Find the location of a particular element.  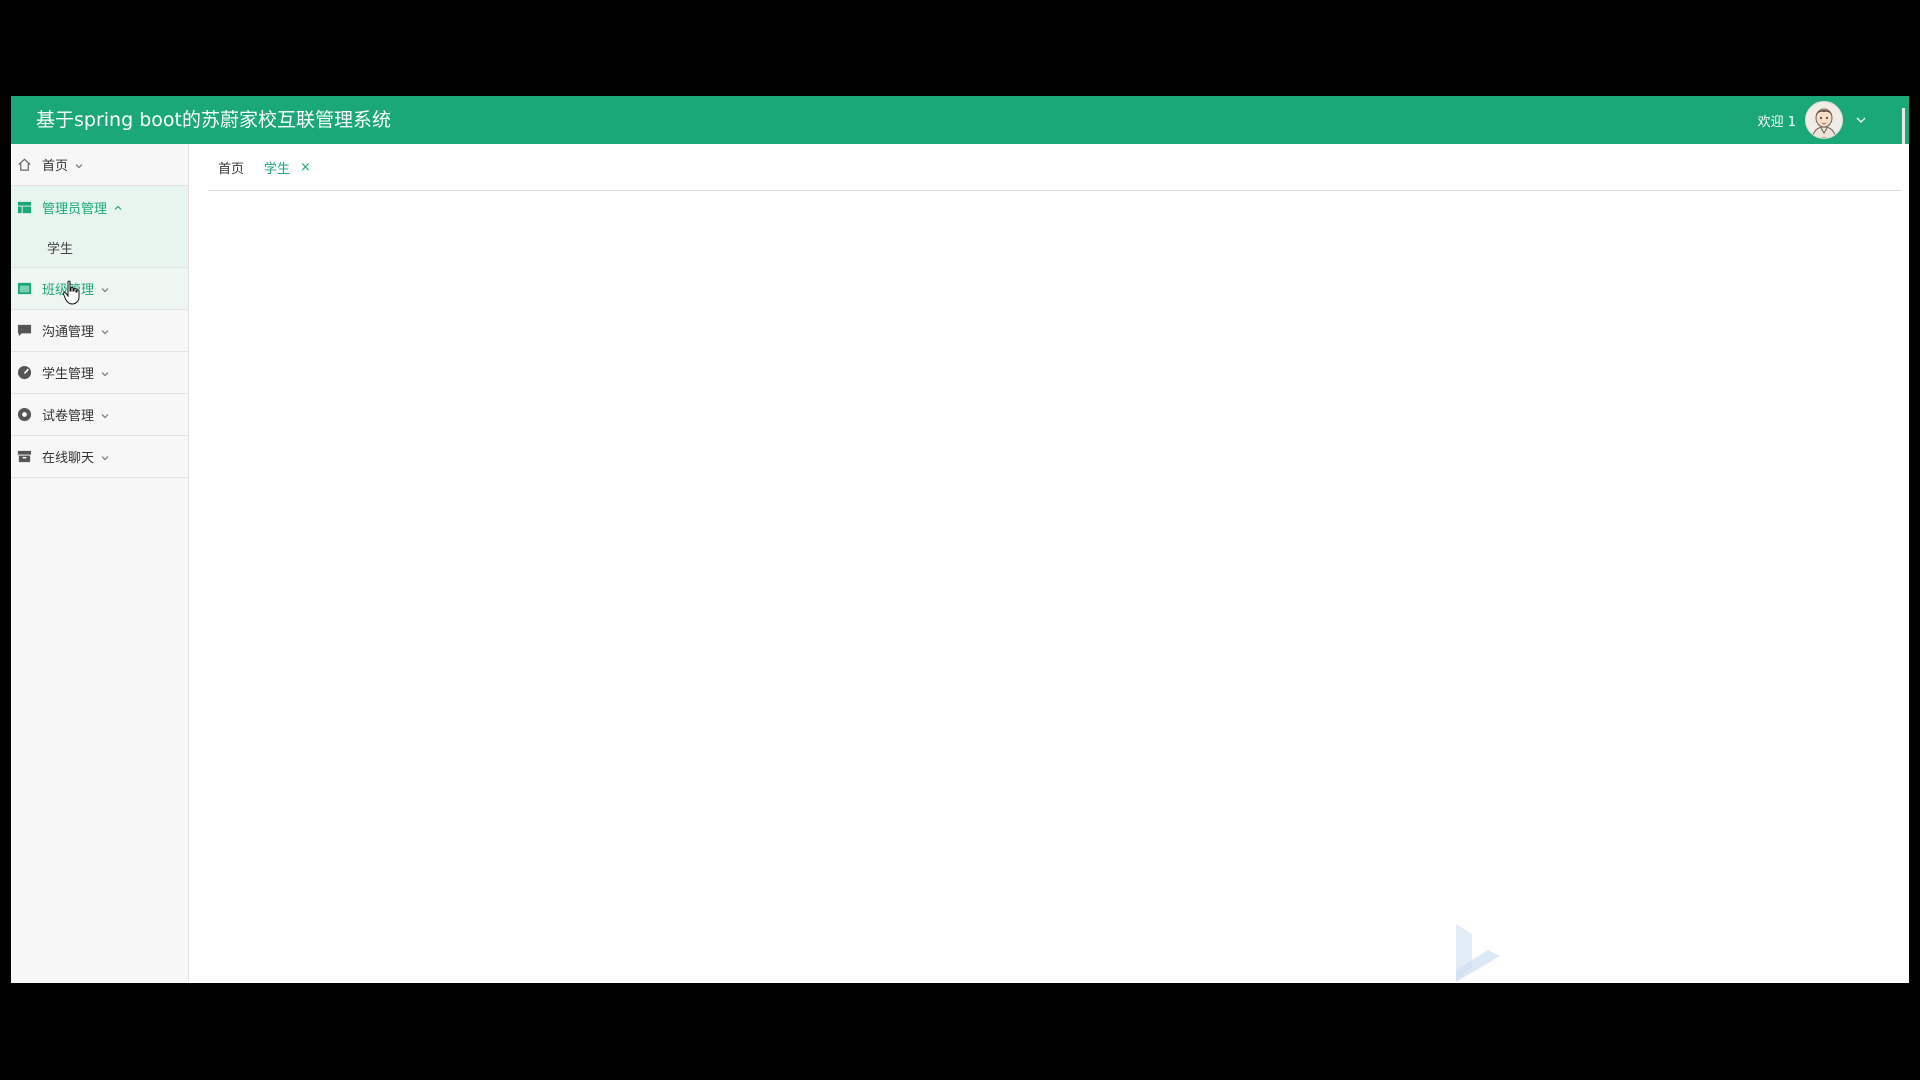

tab-home: 首页 is located at coordinates (231, 167).